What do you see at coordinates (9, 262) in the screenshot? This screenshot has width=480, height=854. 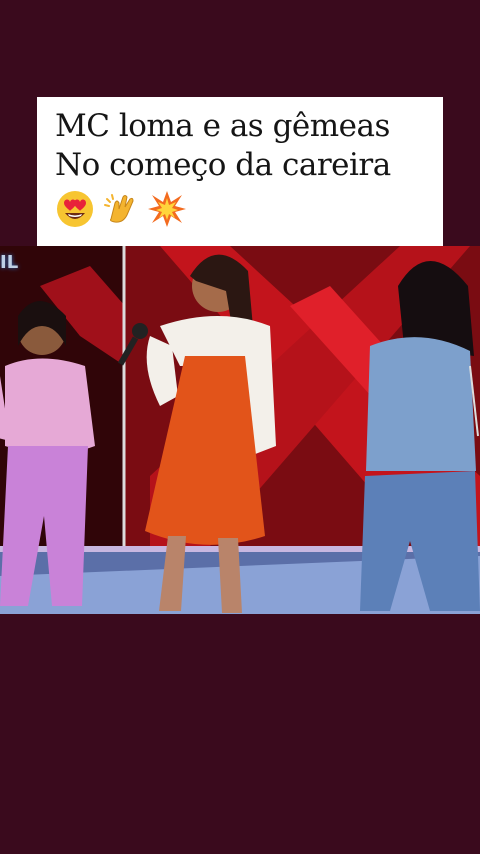 I see `channel-watermark: IL` at bounding box center [9, 262].